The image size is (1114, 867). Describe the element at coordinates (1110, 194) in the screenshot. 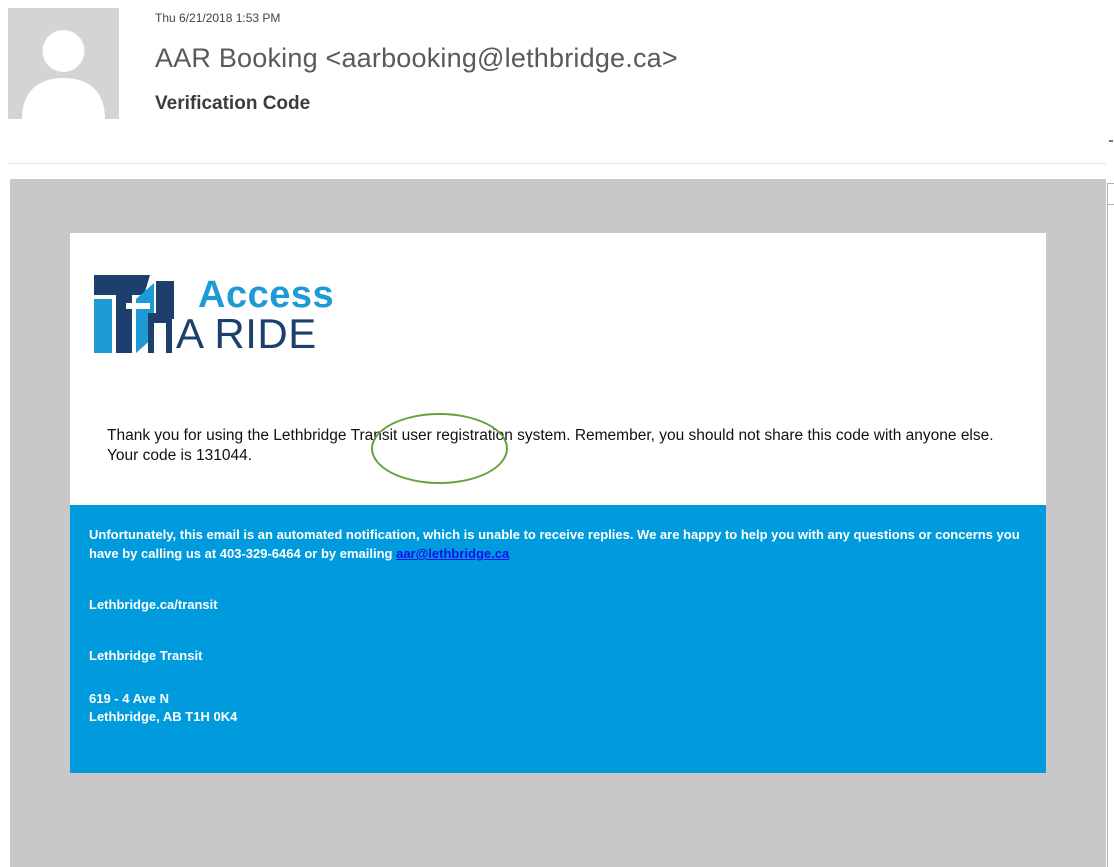

I see `scrollbar-thumb` at that location.